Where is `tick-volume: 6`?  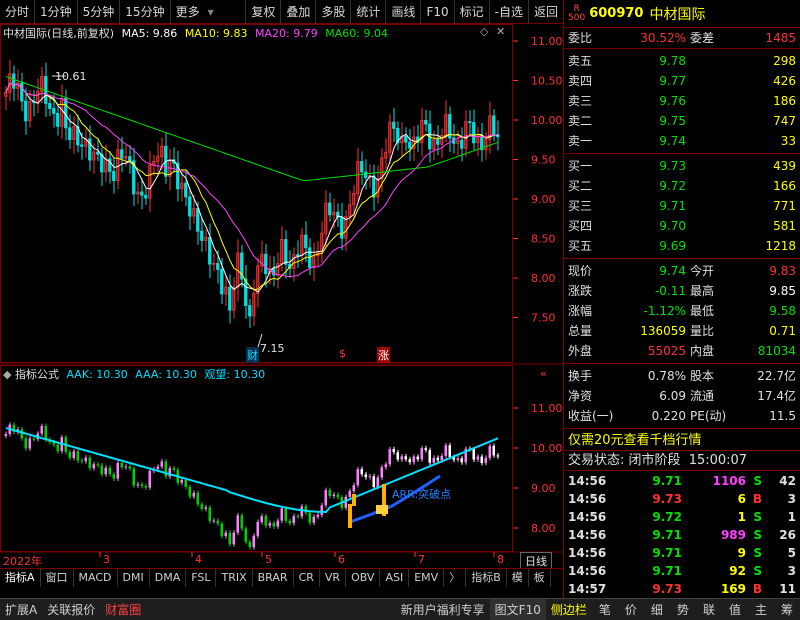
tick-volume: 6 is located at coordinates (741, 499).